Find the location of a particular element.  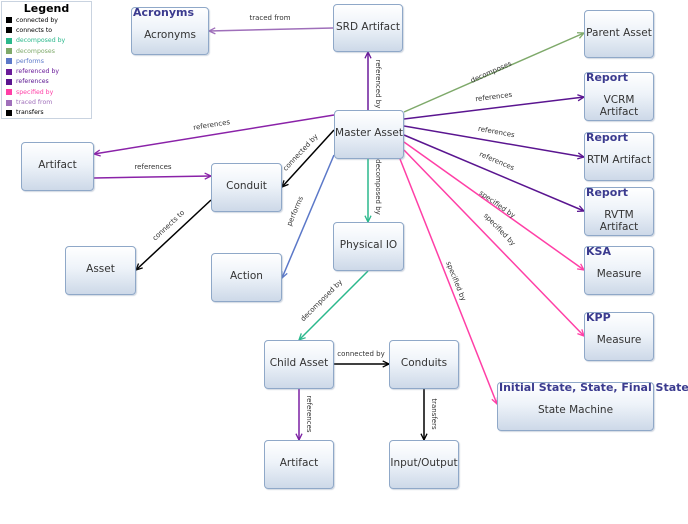

node-rvtm-artifact: Report RVTM Artifact is located at coordinates (619, 211).